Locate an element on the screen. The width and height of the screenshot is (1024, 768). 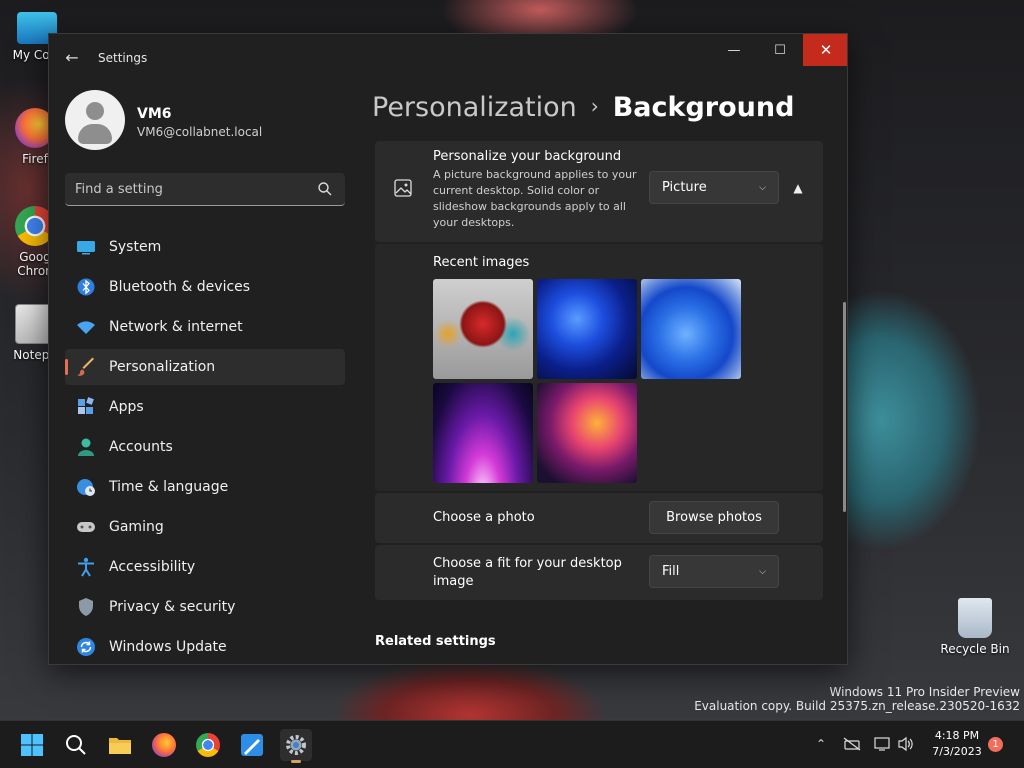
sidebar-item-label: Gaming is located at coordinates (136, 527).